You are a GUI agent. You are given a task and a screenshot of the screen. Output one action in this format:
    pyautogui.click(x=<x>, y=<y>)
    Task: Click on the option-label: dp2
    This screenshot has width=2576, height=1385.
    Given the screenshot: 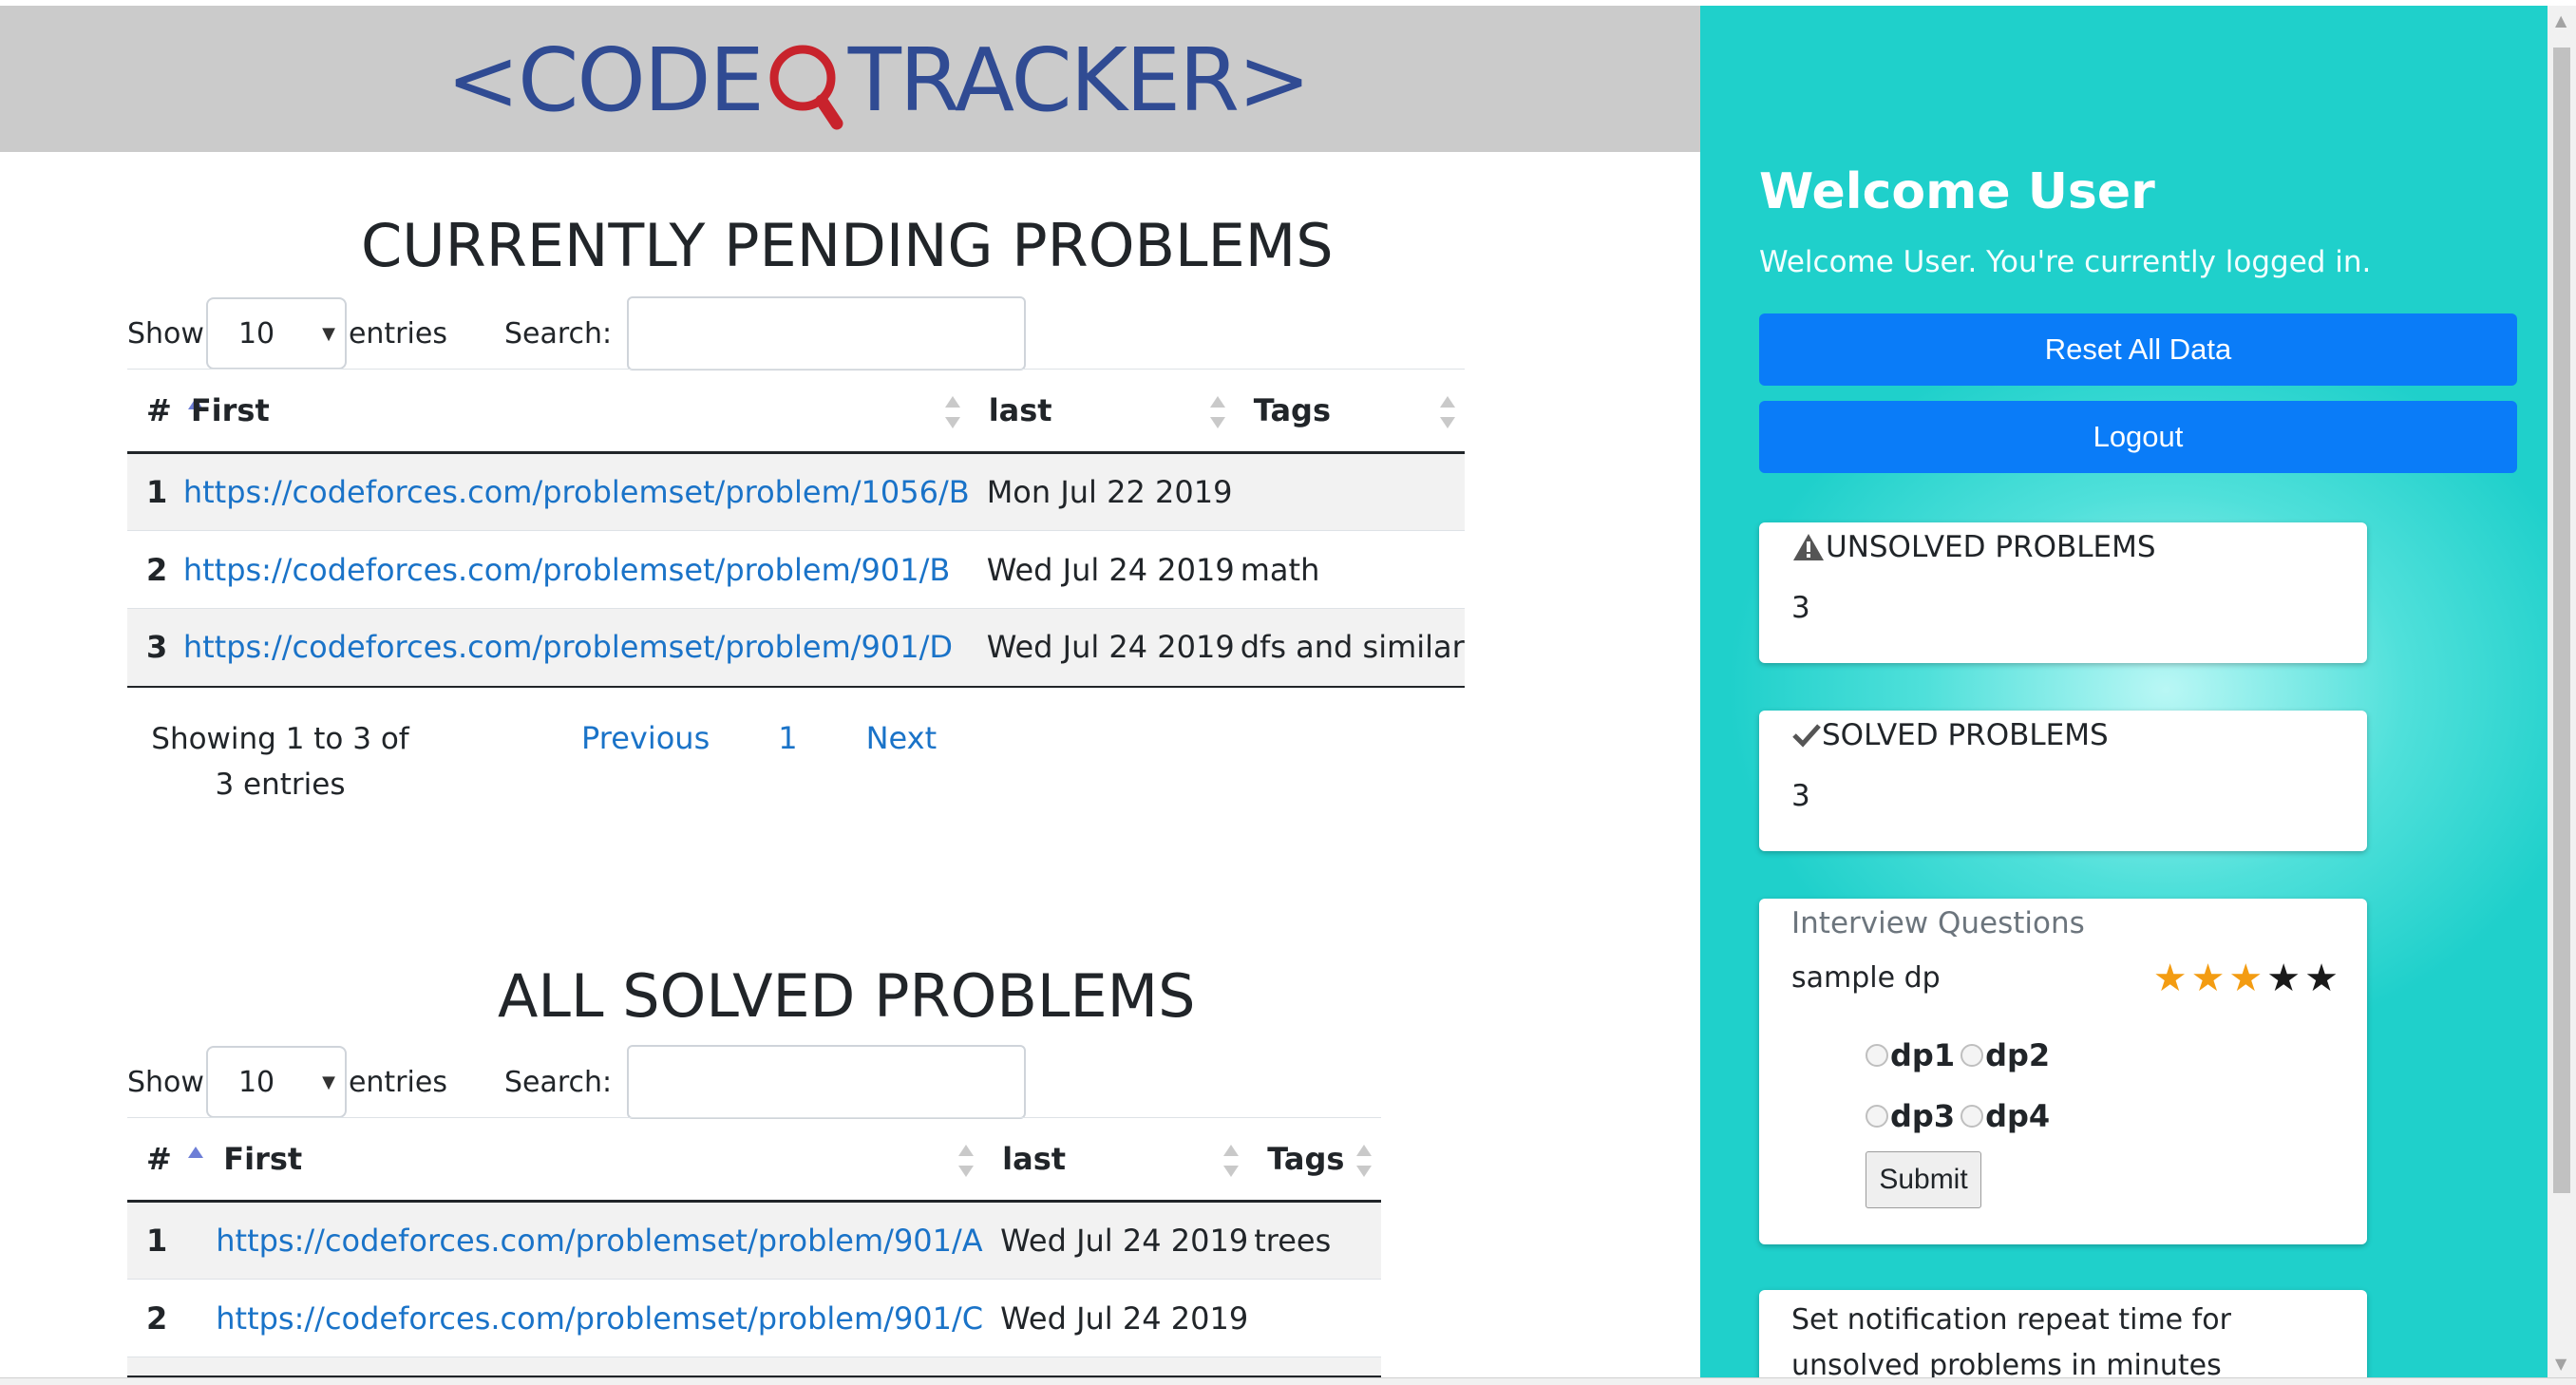 What is the action you would take?
    pyautogui.click(x=2018, y=1055)
    